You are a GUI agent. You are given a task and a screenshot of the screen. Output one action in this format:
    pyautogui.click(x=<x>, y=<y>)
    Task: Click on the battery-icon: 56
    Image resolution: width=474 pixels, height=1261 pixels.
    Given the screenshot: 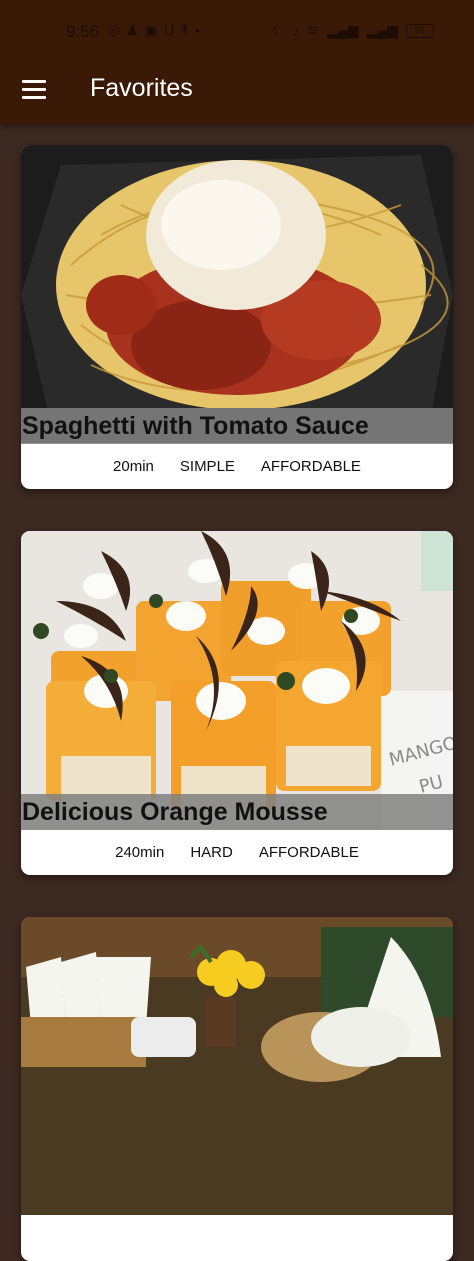 What is the action you would take?
    pyautogui.click(x=420, y=30)
    